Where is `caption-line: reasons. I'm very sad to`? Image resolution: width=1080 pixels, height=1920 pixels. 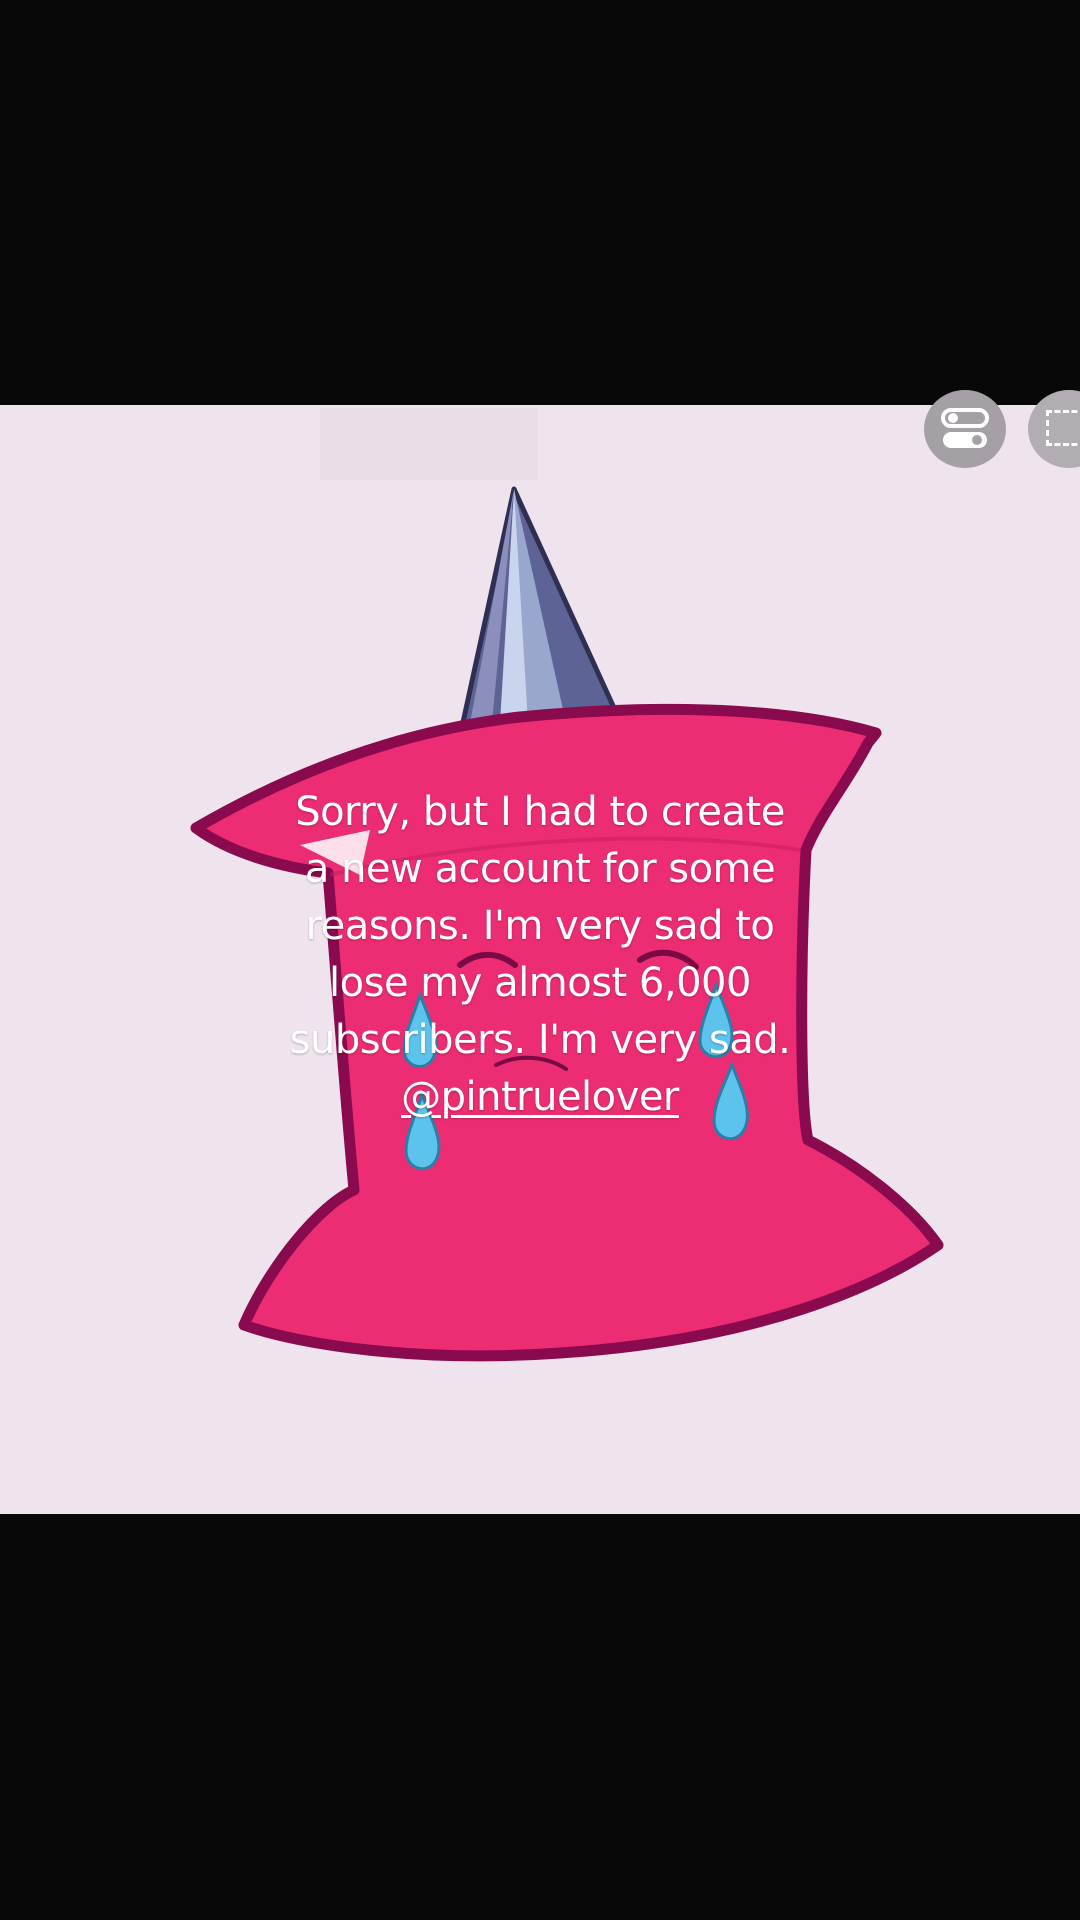 caption-line: reasons. I'm very sad to is located at coordinates (540, 926).